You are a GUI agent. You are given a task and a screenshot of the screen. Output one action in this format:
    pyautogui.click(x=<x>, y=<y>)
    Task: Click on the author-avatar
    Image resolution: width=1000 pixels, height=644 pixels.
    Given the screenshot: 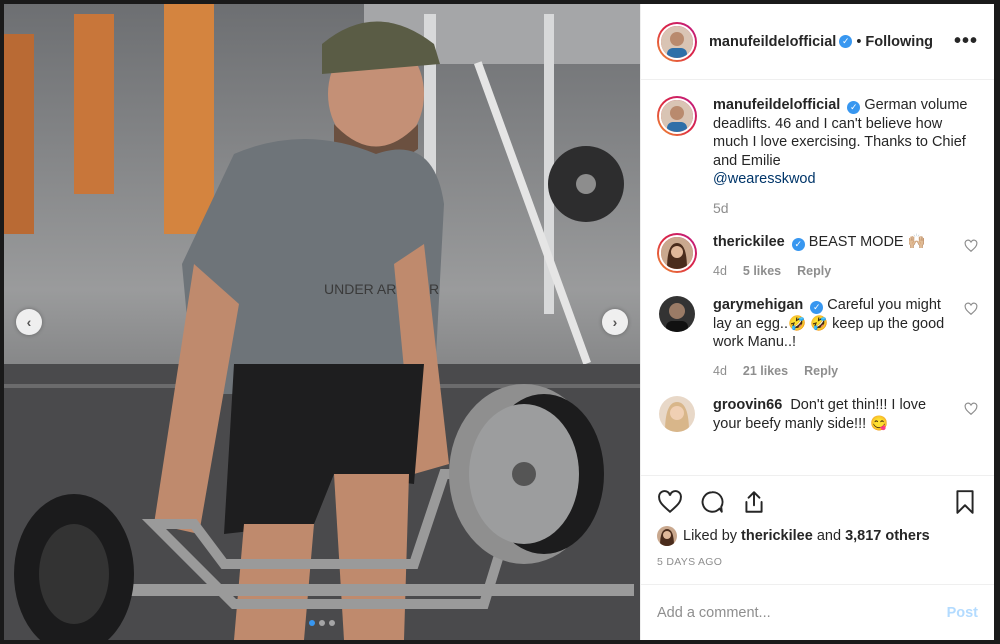 What is the action you would take?
    pyautogui.click(x=677, y=41)
    